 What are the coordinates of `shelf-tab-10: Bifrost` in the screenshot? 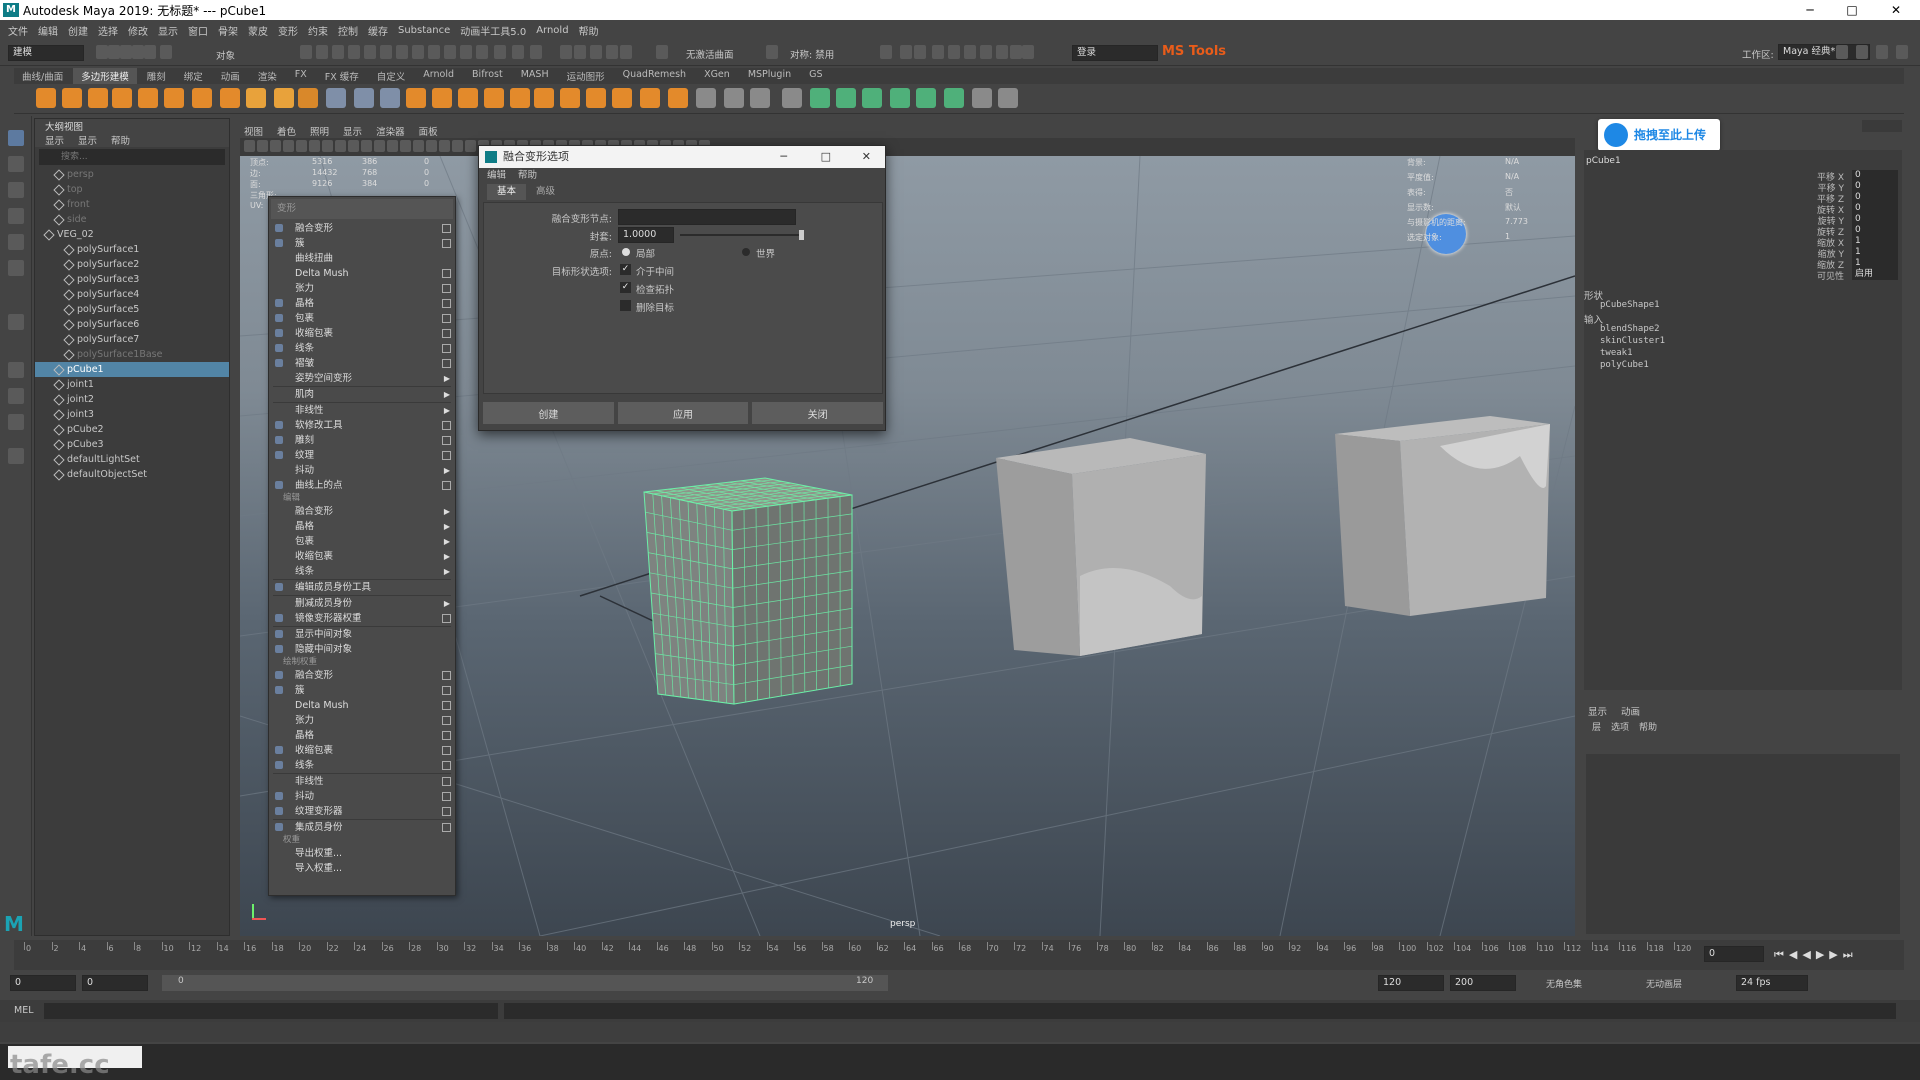 It's located at (487, 76).